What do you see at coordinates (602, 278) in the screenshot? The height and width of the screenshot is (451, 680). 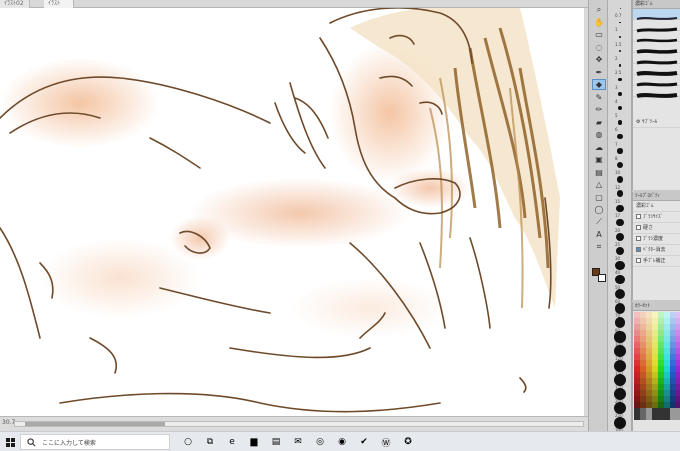 I see `sub-color-swatch` at bounding box center [602, 278].